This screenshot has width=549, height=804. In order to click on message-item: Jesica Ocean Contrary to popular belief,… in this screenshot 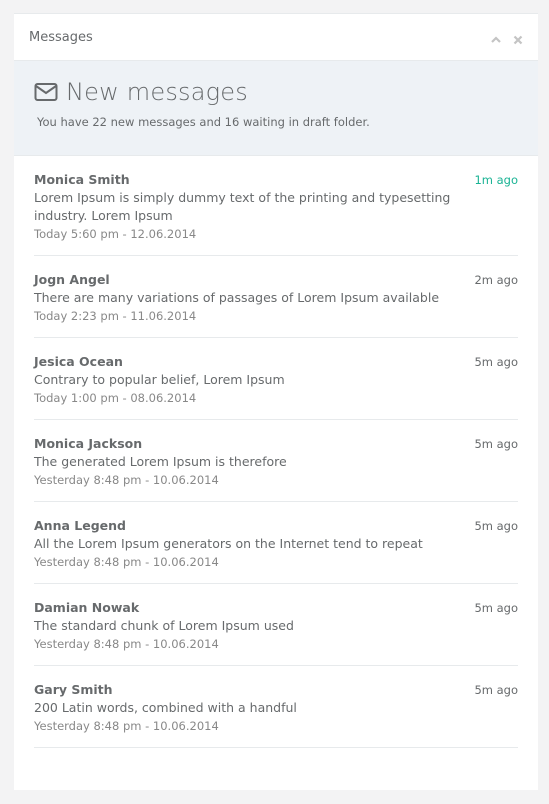, I will do `click(276, 379)`.